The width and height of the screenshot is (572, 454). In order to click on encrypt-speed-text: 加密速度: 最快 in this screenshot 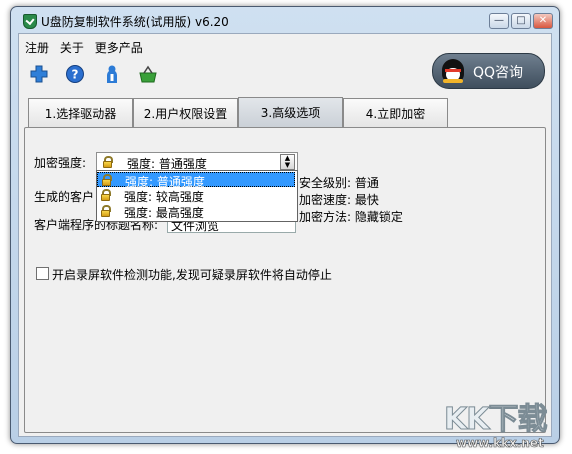, I will do `click(339, 200)`.